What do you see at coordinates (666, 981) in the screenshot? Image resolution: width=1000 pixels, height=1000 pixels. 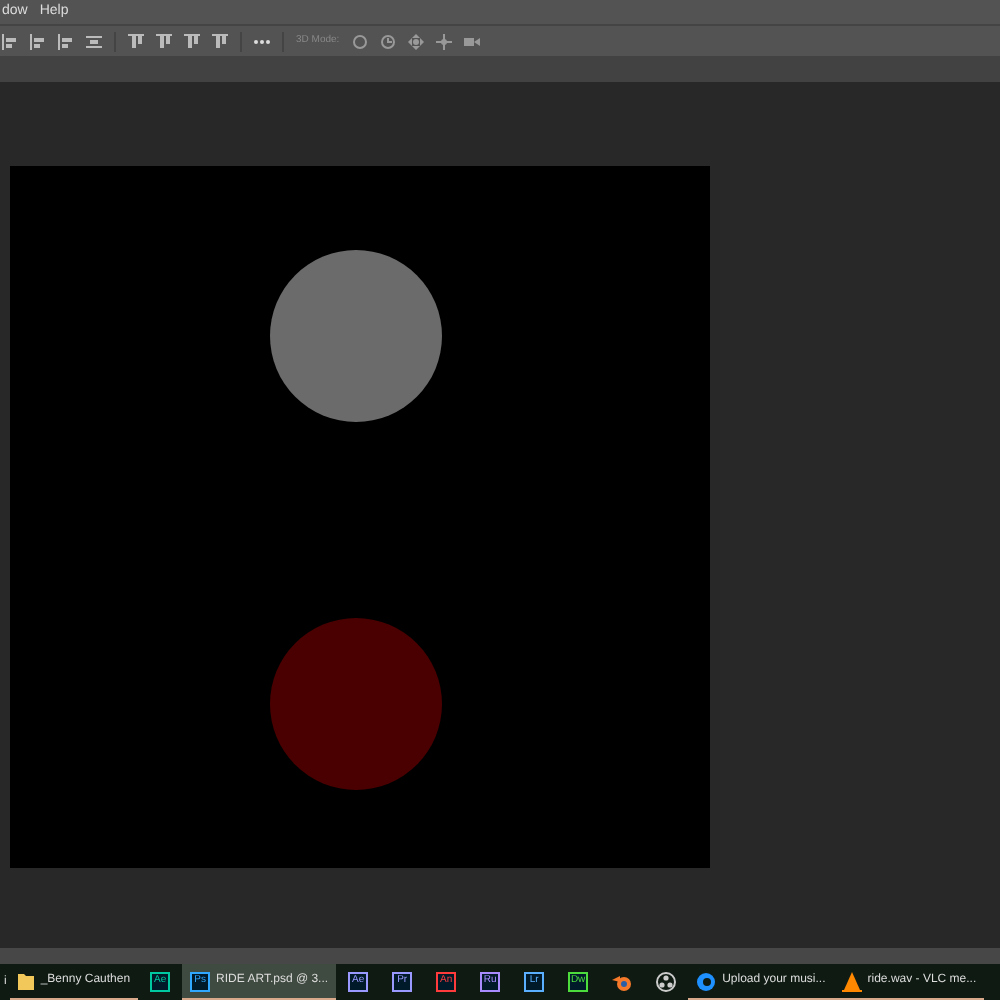 I see `obs-icon` at bounding box center [666, 981].